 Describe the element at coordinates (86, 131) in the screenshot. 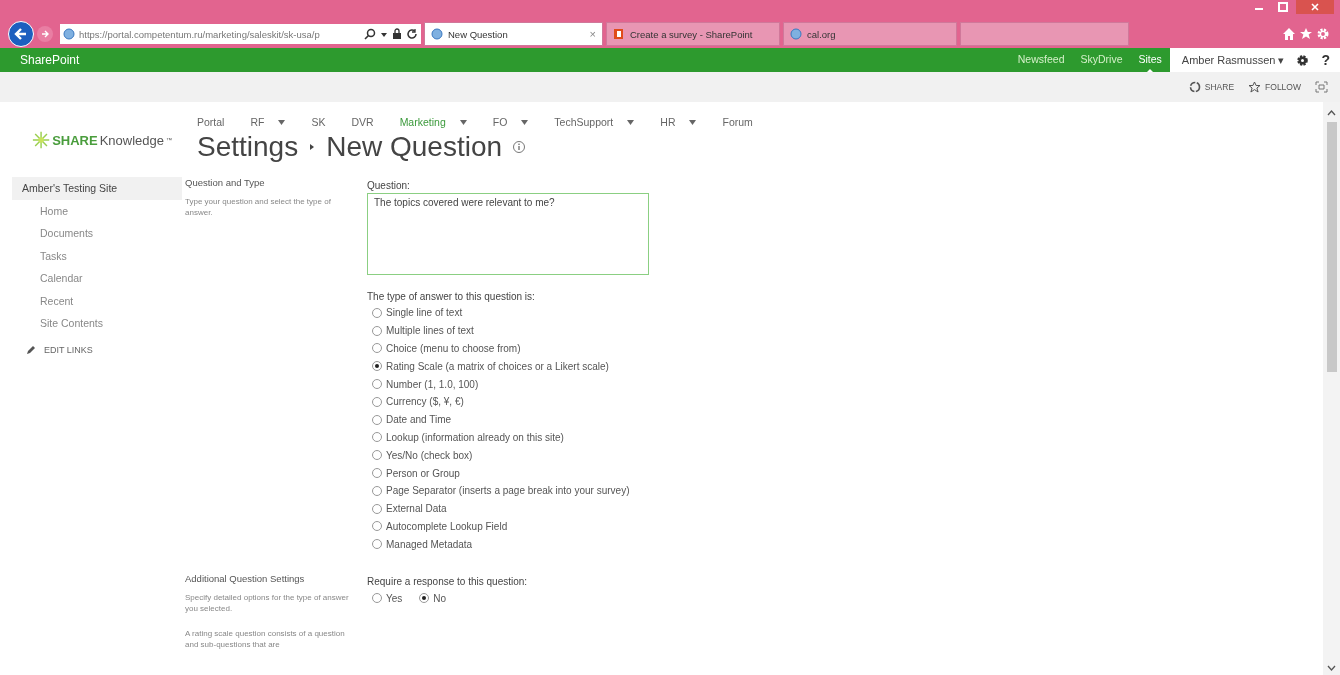

I see `site-logo: SHAREKnowledge$^{™}$` at that location.